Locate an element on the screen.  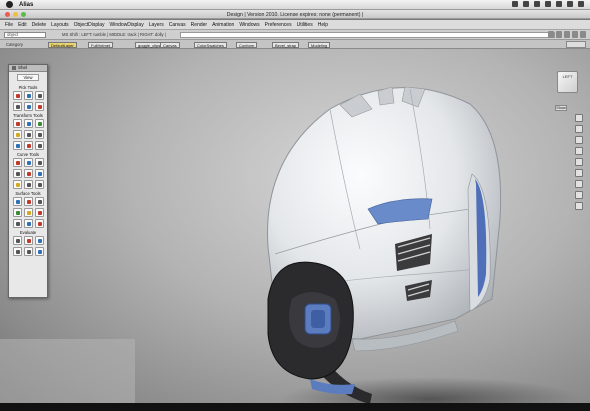
layer-options-button is located at coordinates (576, 44).